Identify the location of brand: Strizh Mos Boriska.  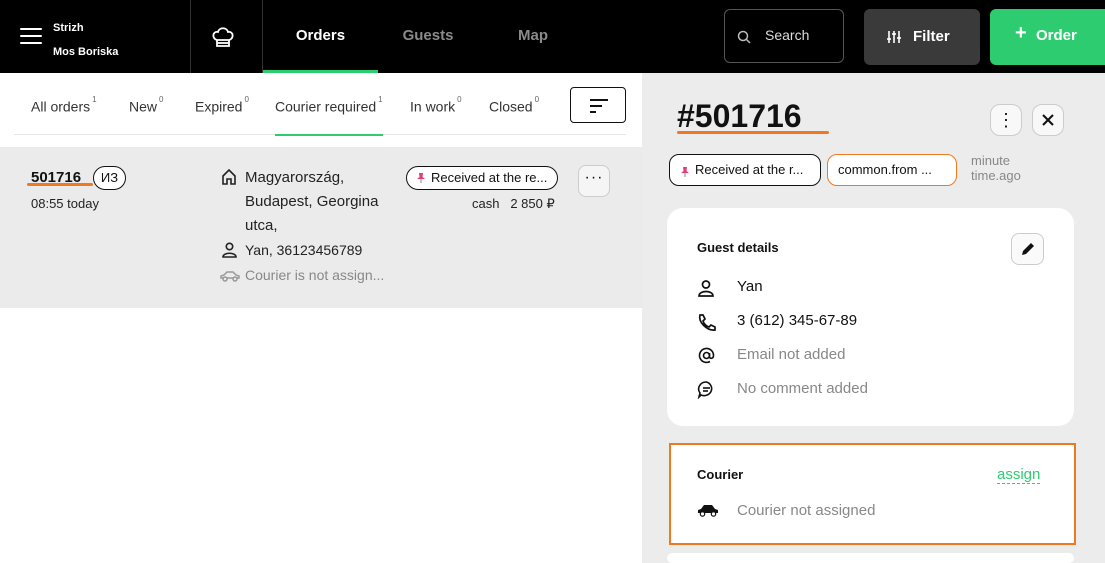
(85, 40).